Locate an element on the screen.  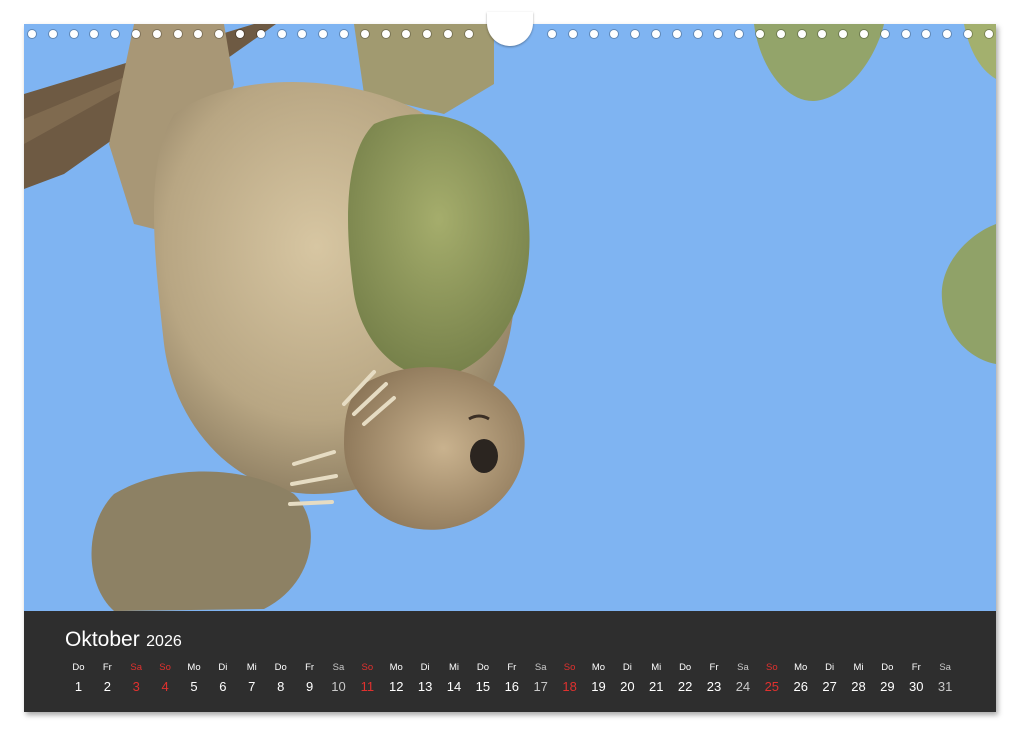
day-number: 31 is located at coordinates (945, 686).